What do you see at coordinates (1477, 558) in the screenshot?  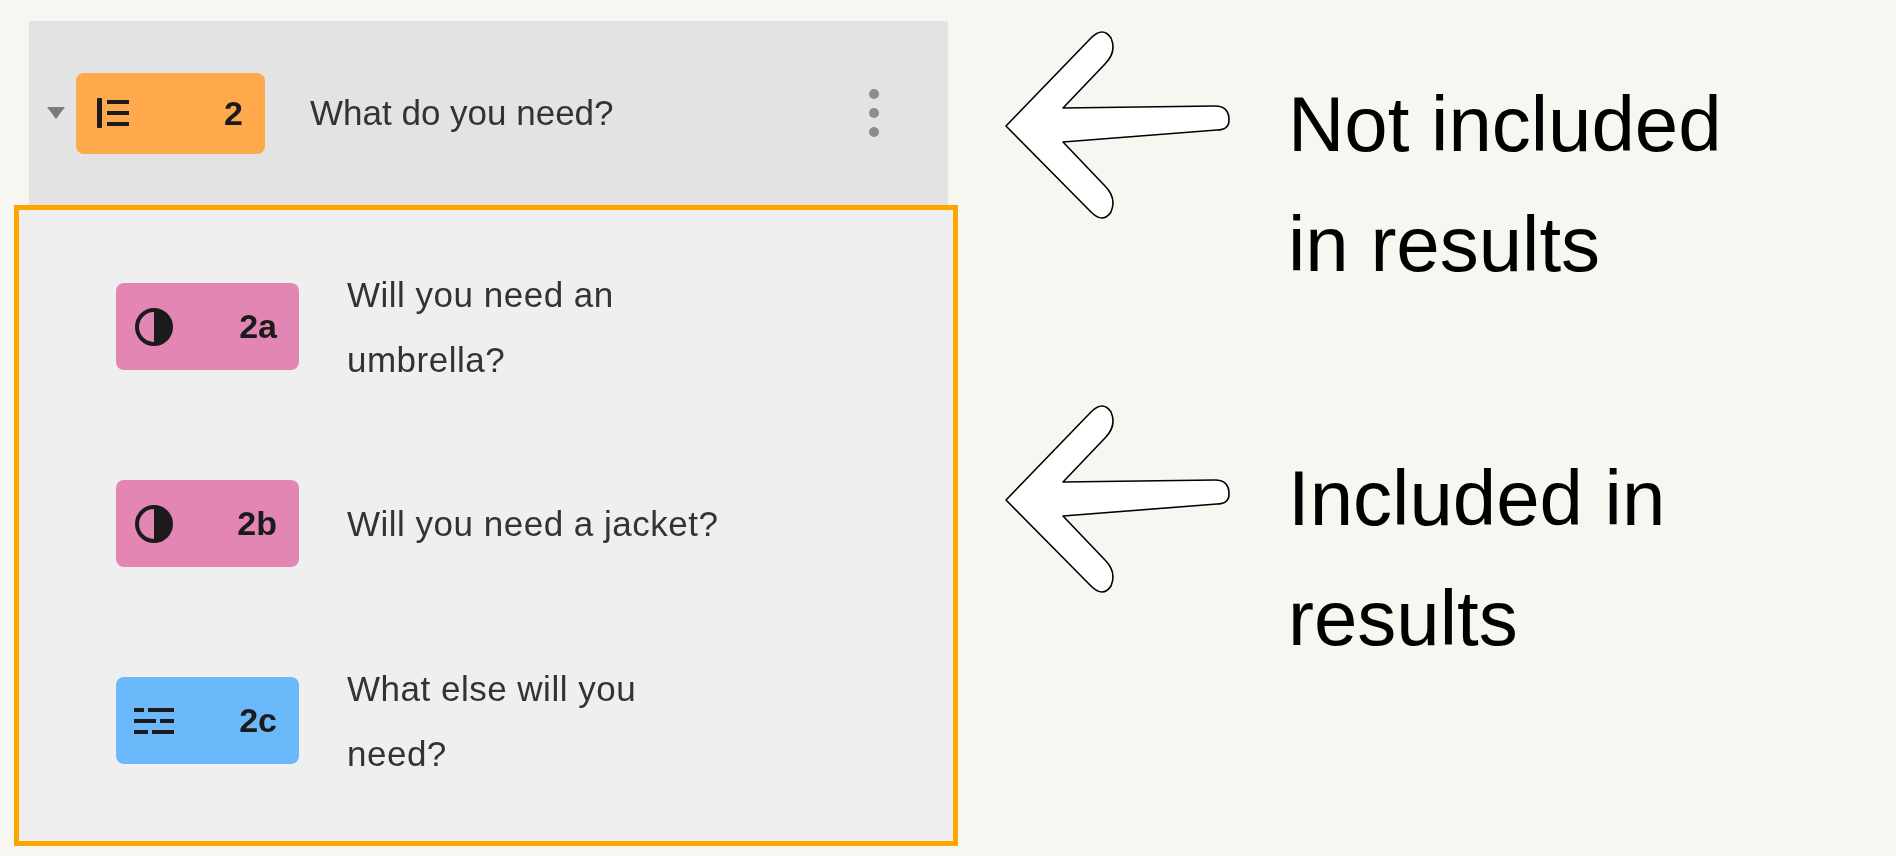 I see `annotation-text: Included in results` at bounding box center [1477, 558].